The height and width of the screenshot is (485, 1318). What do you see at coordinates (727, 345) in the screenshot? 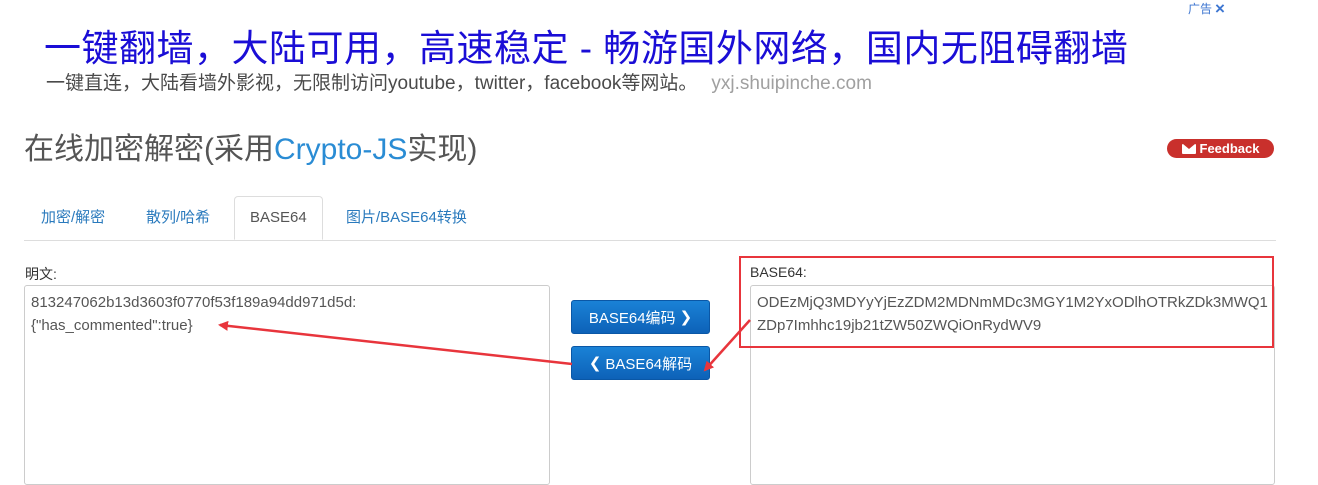
I see `annotation-arrow-to-base64` at bounding box center [727, 345].